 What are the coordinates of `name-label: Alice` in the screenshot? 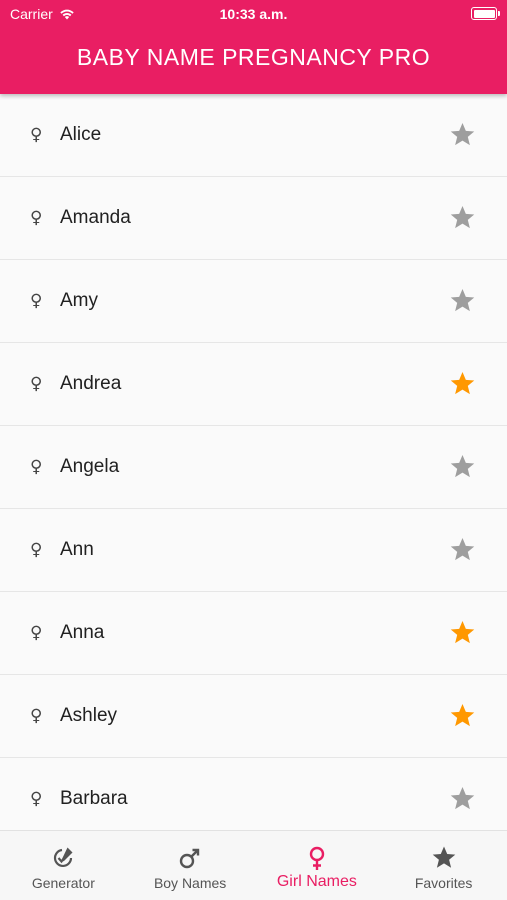 It's located at (81, 134).